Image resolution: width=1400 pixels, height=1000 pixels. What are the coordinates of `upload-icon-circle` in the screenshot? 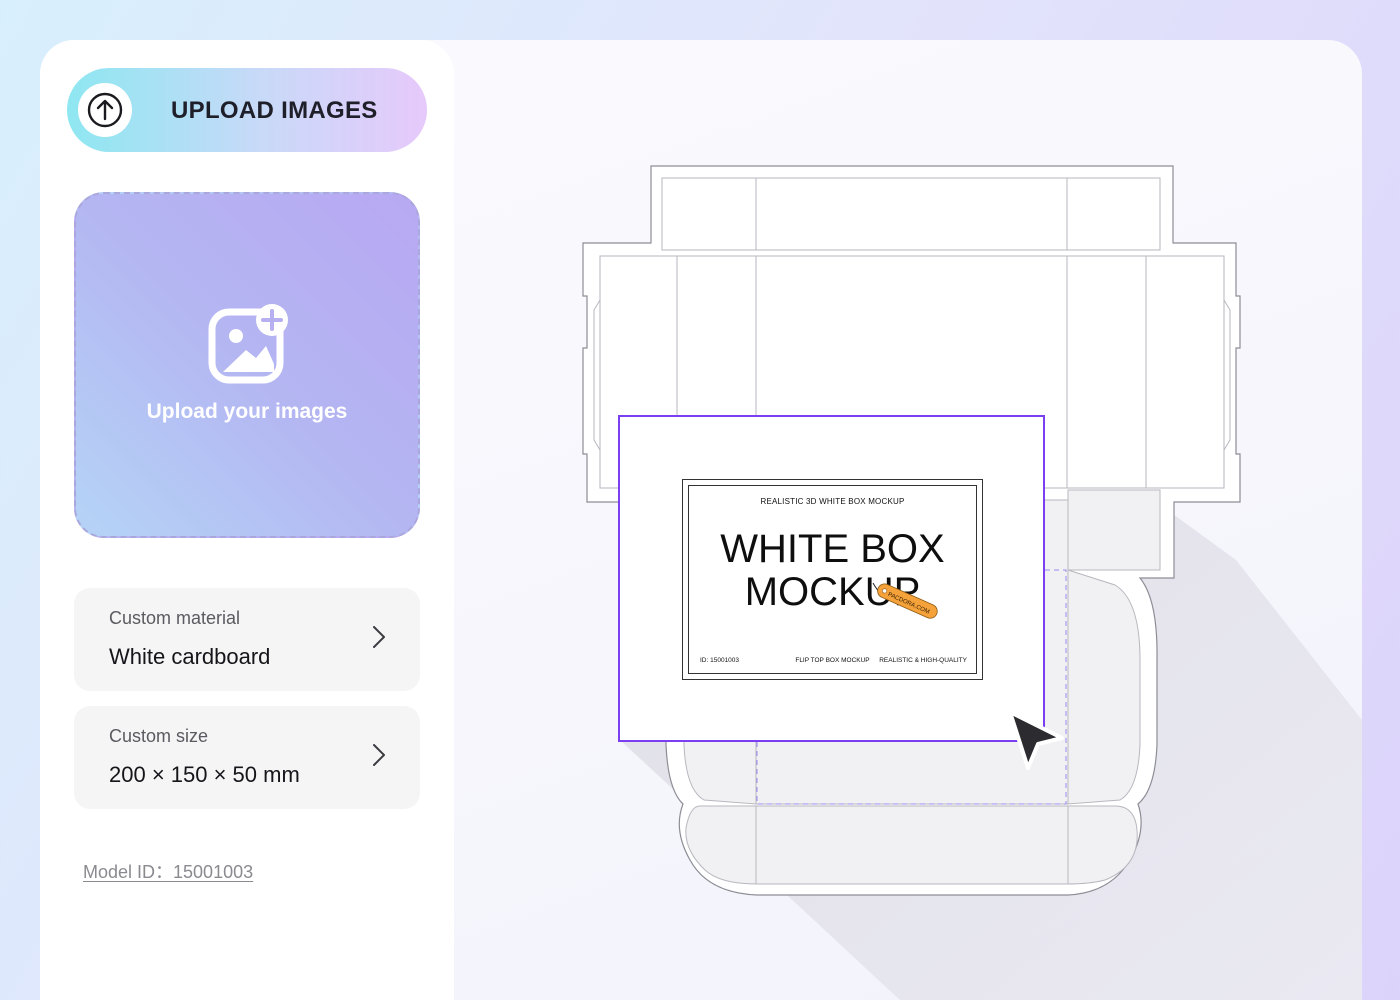 It's located at (105, 110).